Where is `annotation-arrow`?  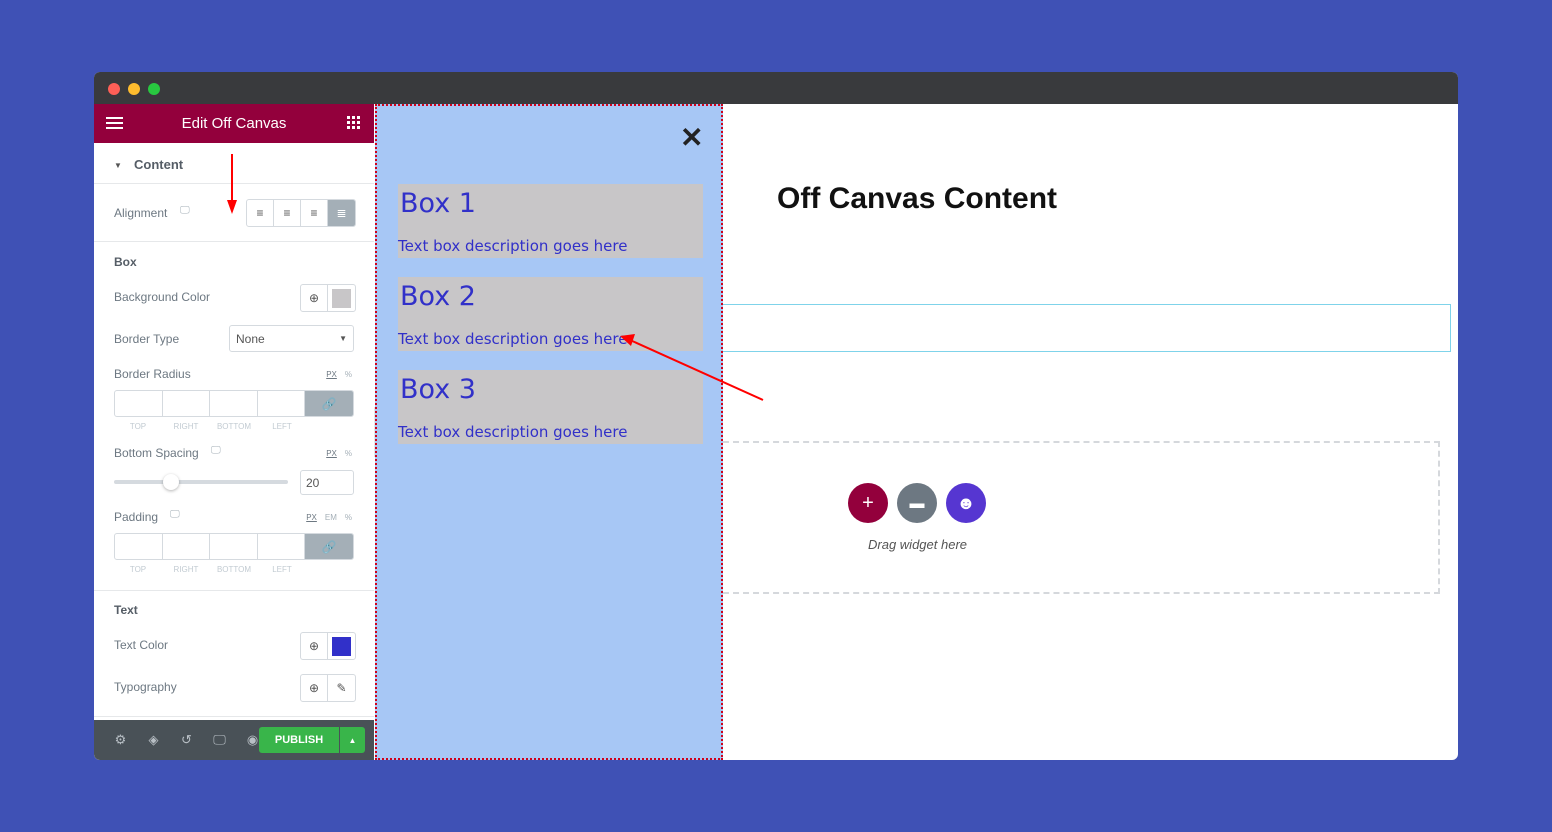 annotation-arrow is located at coordinates (696, 370).